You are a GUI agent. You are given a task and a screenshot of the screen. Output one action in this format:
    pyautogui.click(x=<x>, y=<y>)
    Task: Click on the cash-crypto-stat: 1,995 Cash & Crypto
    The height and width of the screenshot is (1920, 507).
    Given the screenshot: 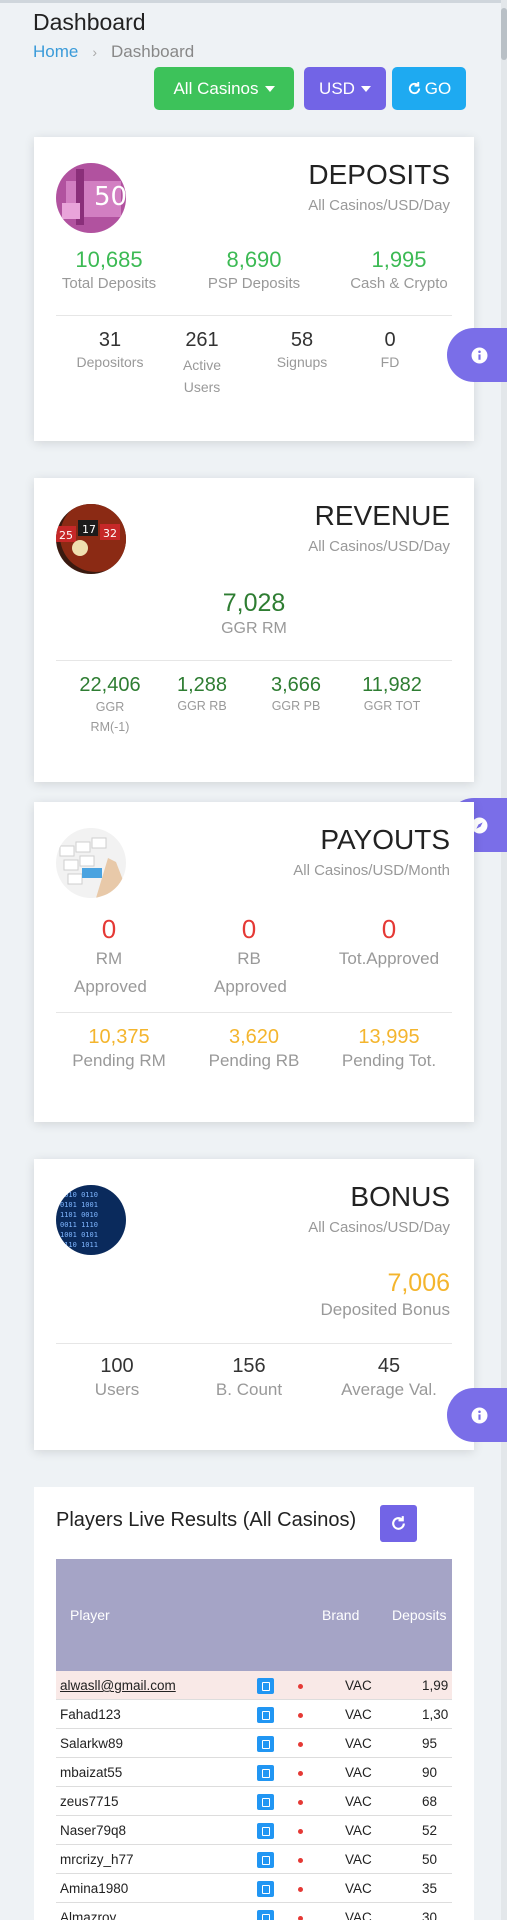 What is the action you would take?
    pyautogui.click(x=399, y=269)
    